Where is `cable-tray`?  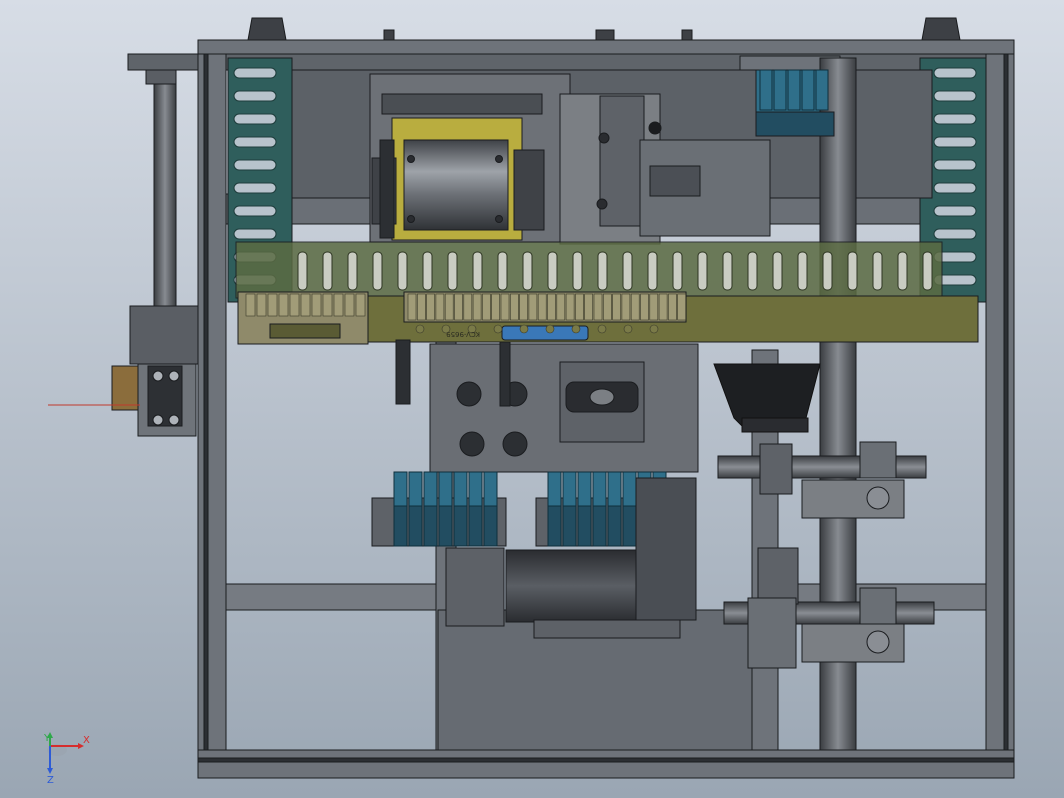 cable-tray is located at coordinates (589, 270).